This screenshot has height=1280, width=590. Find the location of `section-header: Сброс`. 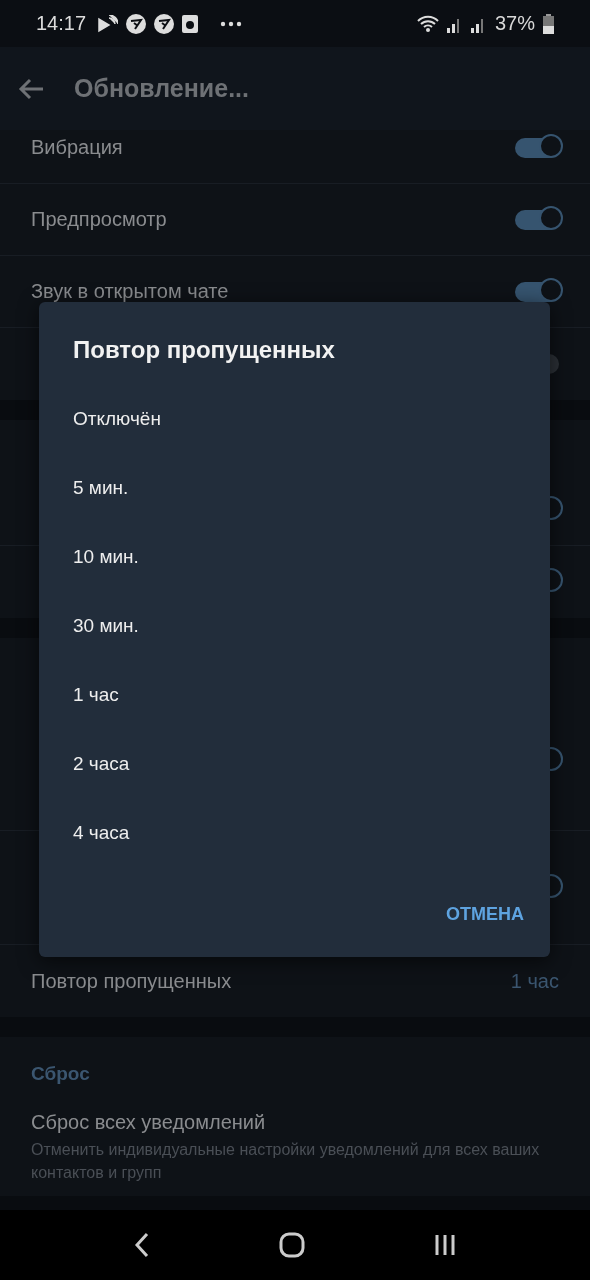

section-header: Сброс is located at coordinates (60, 1074).